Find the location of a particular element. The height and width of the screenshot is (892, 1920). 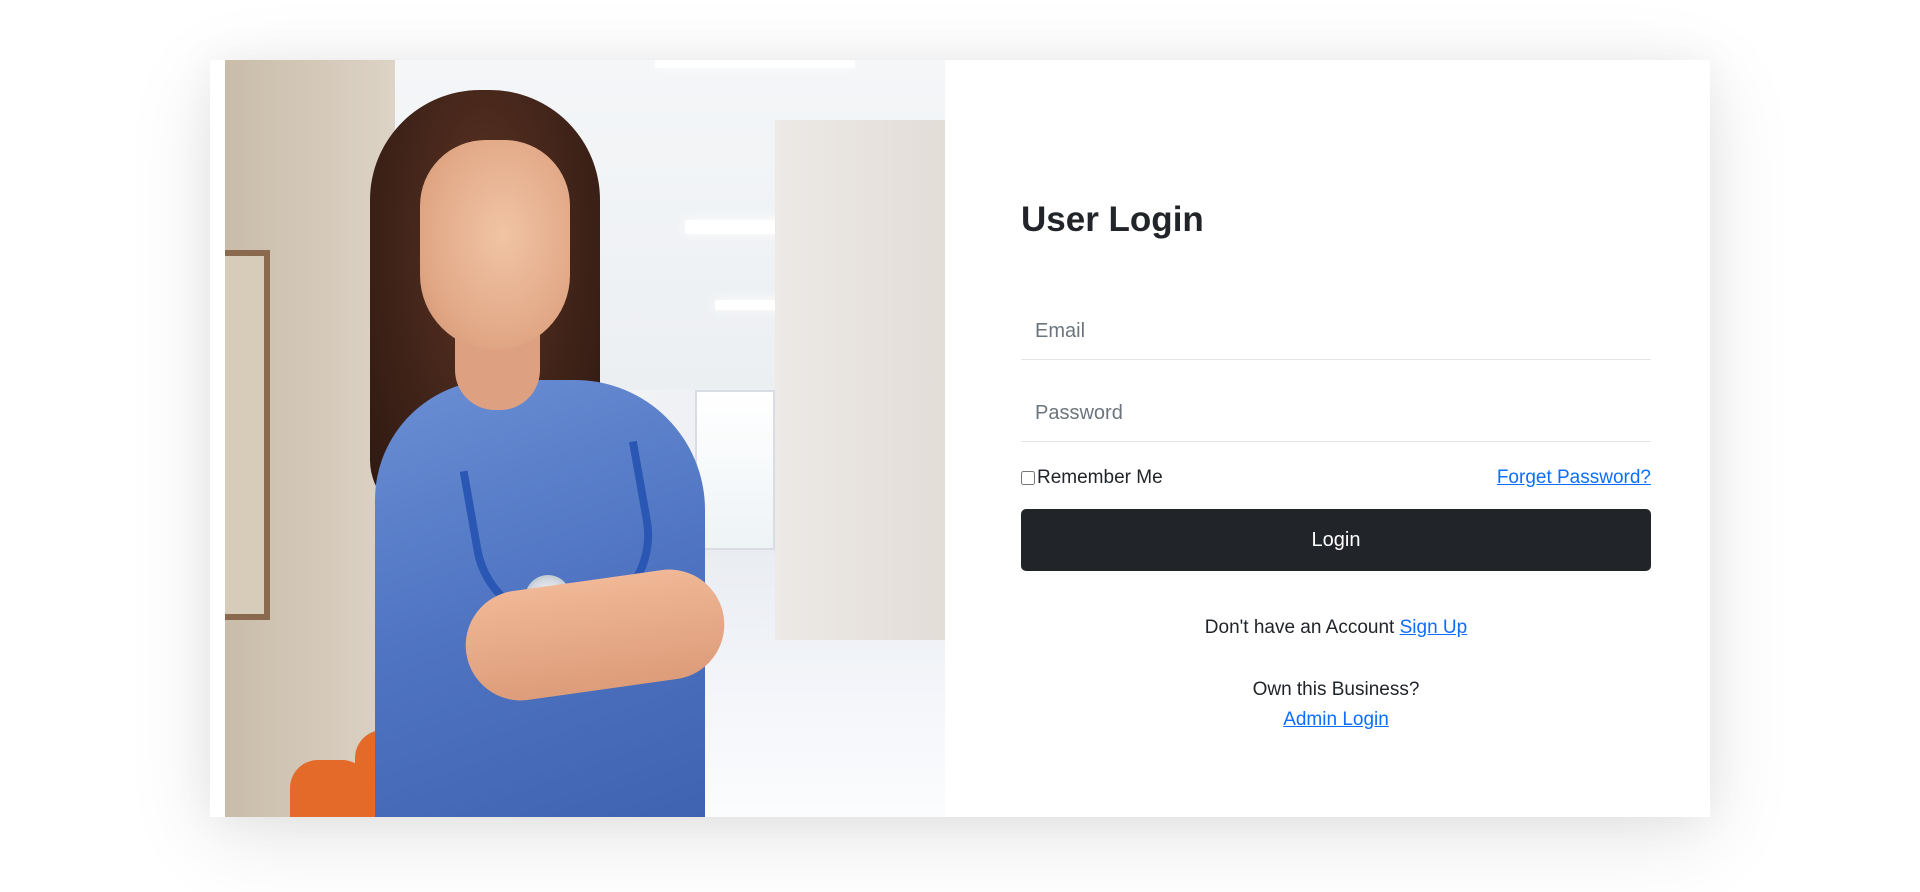

admin-login-link: Admin Login is located at coordinates (1336, 719).